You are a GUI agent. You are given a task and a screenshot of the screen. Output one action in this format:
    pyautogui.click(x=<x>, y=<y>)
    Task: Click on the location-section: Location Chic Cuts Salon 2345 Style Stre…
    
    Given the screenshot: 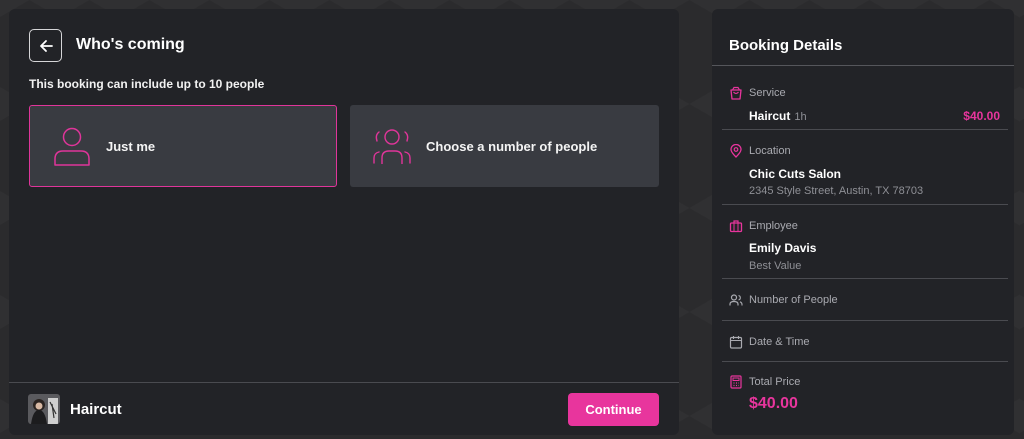 What is the action you would take?
    pyautogui.click(x=863, y=166)
    